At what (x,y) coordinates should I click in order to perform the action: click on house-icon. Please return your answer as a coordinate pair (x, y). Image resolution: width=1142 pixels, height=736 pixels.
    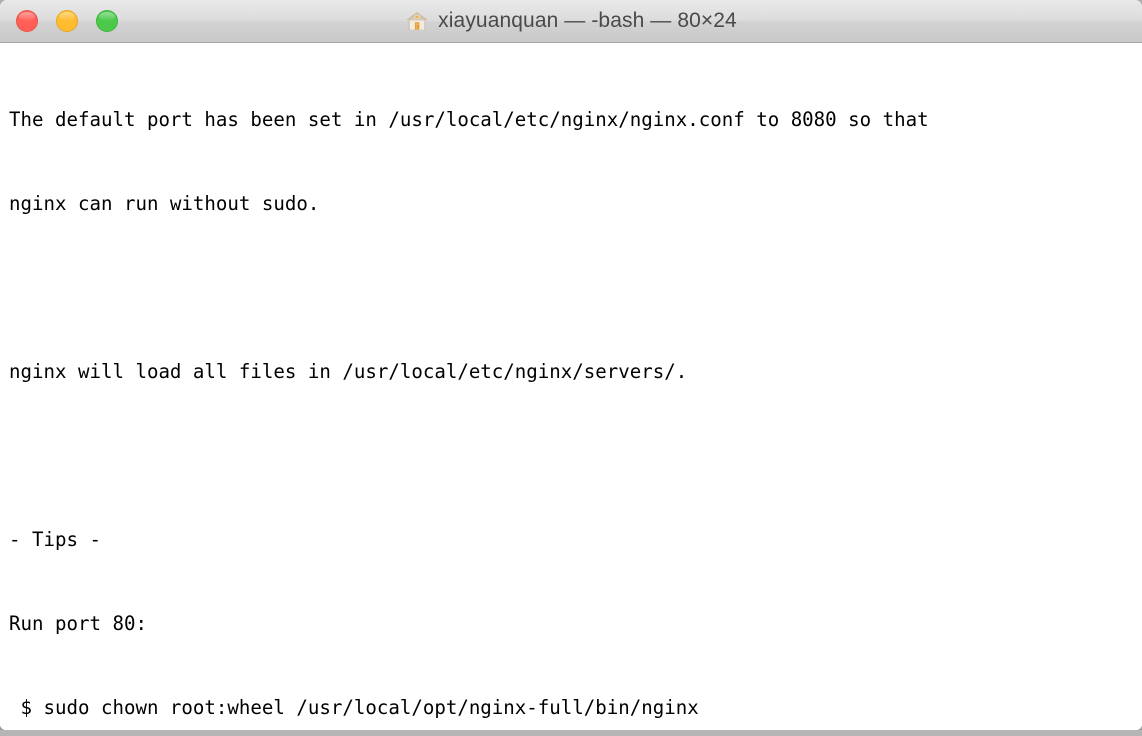
    Looking at the image, I should click on (417, 21).